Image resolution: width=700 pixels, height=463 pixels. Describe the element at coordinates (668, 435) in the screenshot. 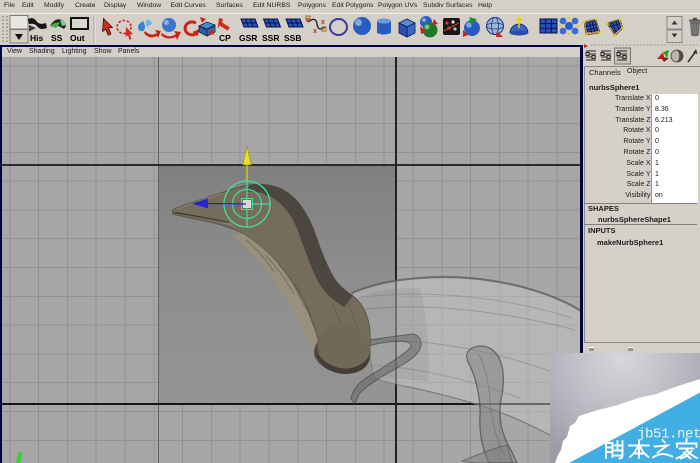

I see `svg-text: jb51.net` at that location.